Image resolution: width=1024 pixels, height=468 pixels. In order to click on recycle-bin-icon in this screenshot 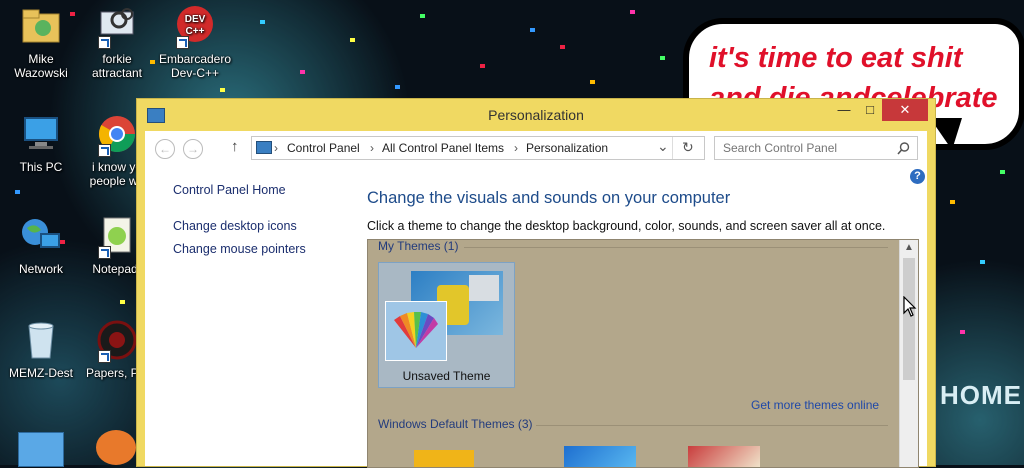, I will do `click(41, 340)`.